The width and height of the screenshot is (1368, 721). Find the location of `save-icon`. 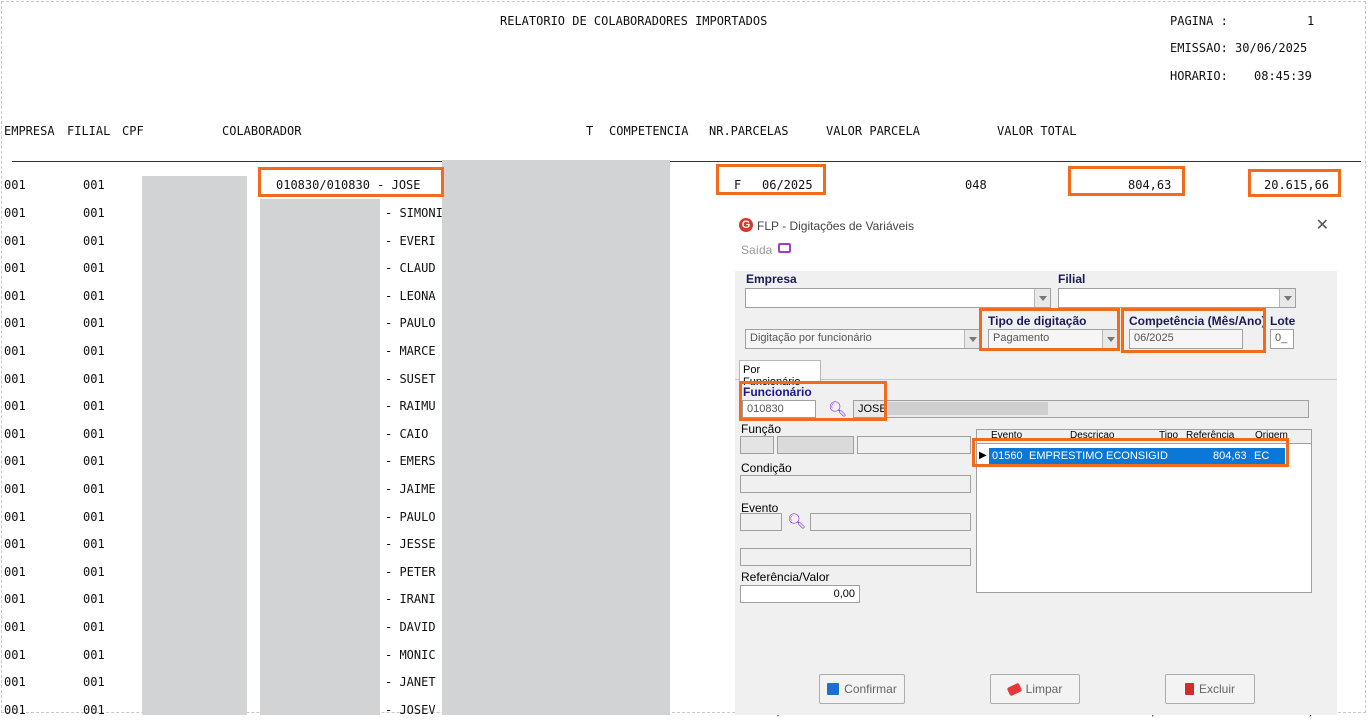

save-icon is located at coordinates (833, 689).